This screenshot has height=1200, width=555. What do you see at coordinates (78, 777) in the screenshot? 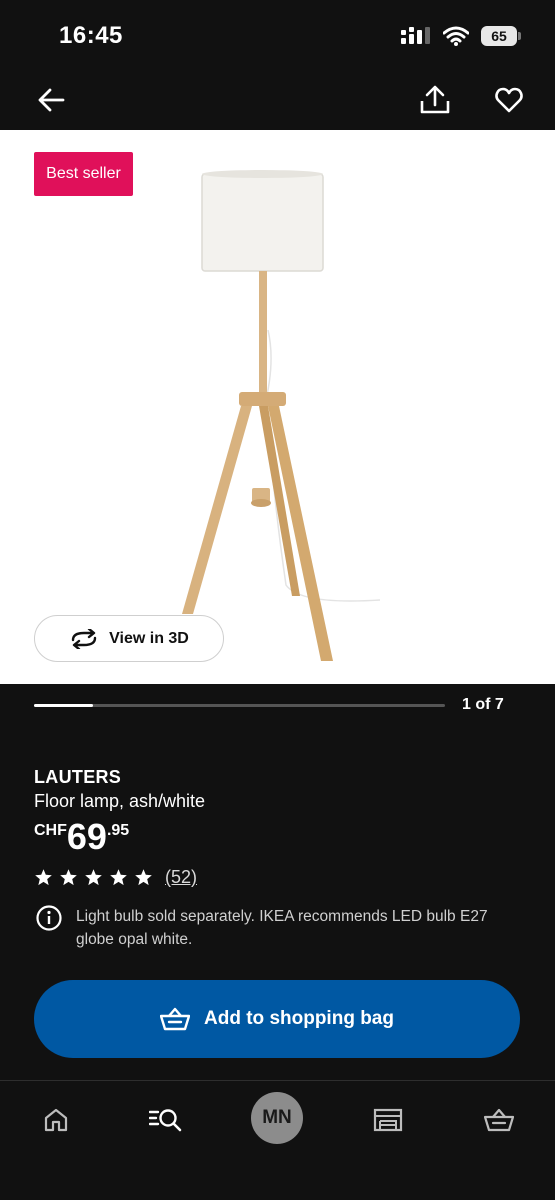
I see `product-name: LAUTERS` at bounding box center [78, 777].